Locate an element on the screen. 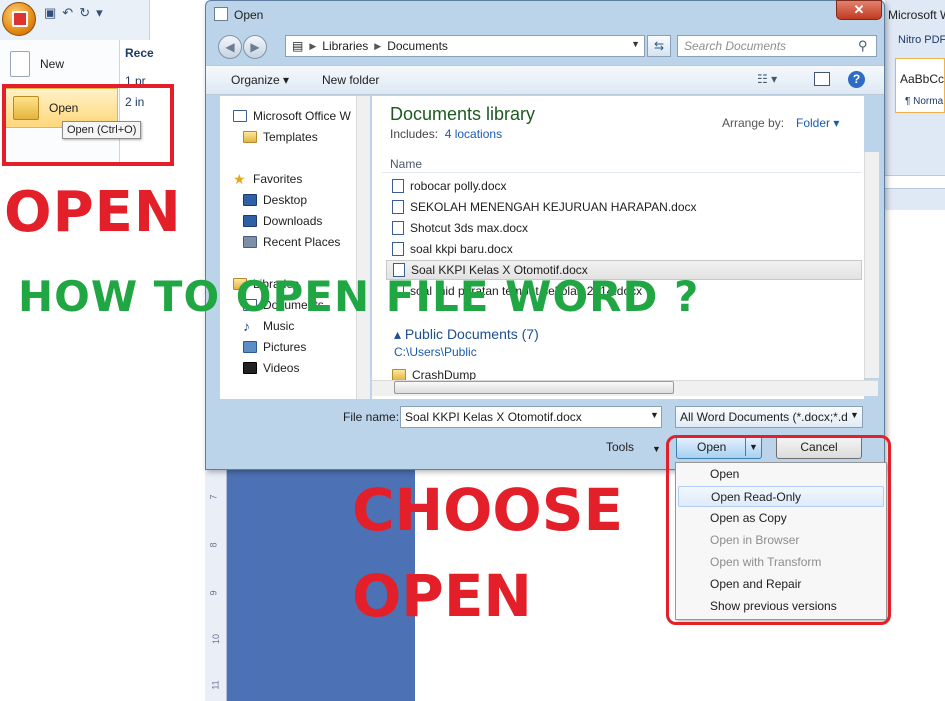  dialog-title: Open is located at coordinates (249, 15).